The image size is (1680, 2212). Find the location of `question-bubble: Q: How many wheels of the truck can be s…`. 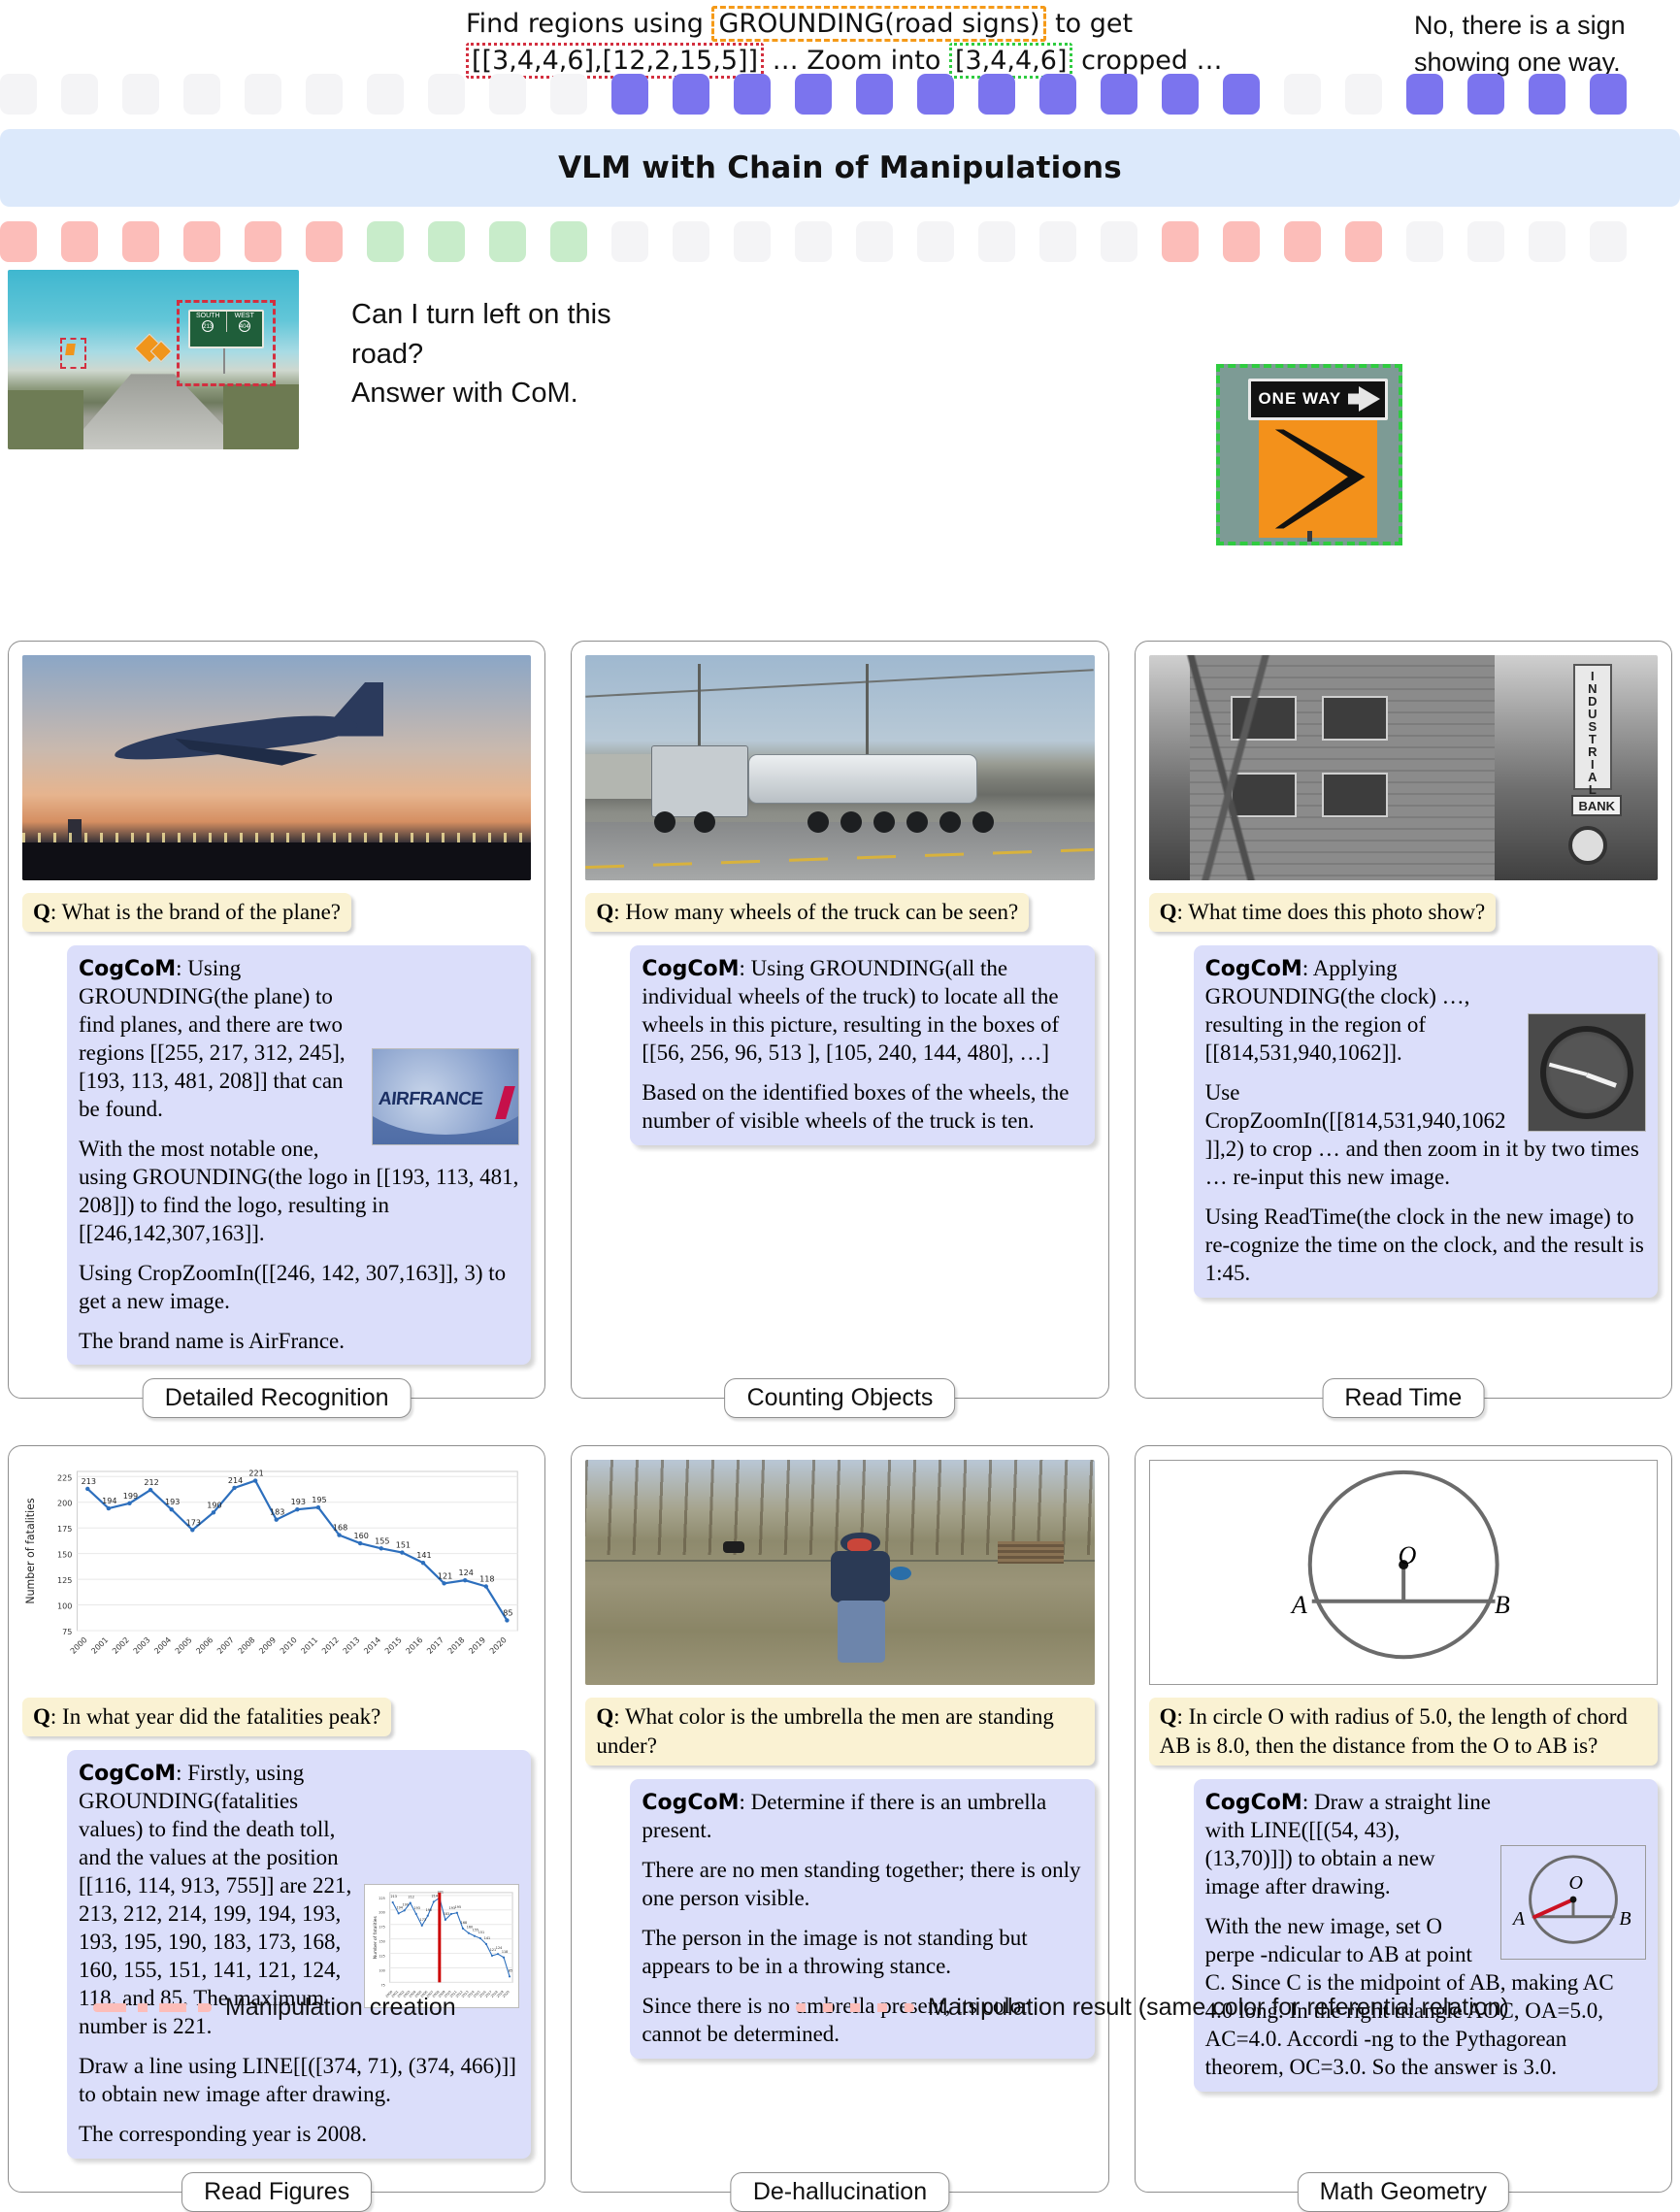

question-bubble: Q: How many wheels of the truck can be s… is located at coordinates (807, 912).